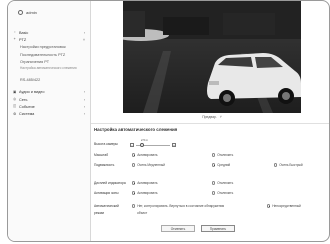  What do you see at coordinates (14, 39) in the screenshot?
I see `plus-icon: +` at bounding box center [14, 39].